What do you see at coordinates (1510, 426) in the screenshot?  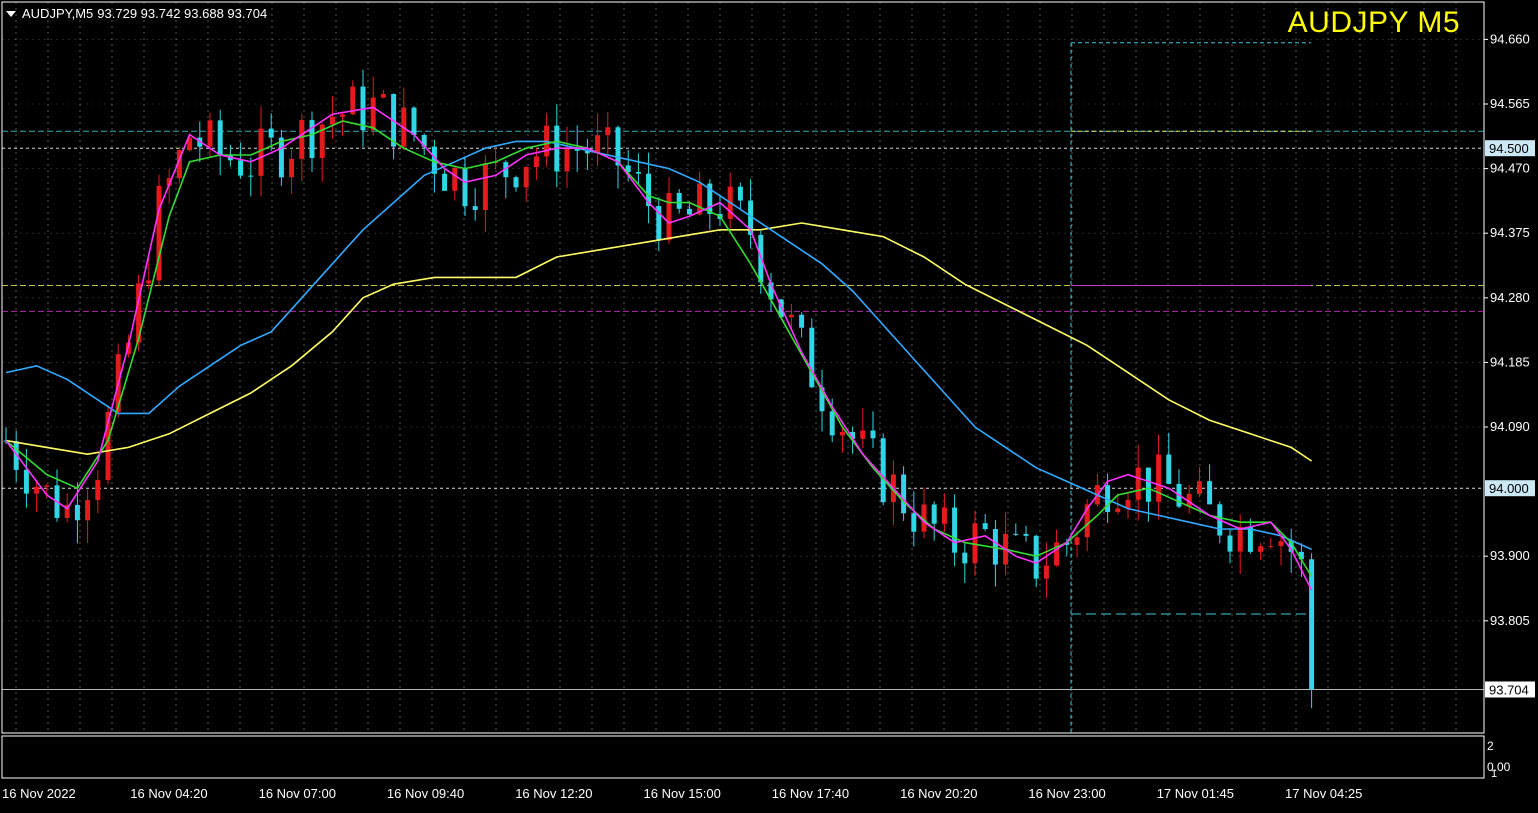 I see `price-tick-label: 94.090` at bounding box center [1510, 426].